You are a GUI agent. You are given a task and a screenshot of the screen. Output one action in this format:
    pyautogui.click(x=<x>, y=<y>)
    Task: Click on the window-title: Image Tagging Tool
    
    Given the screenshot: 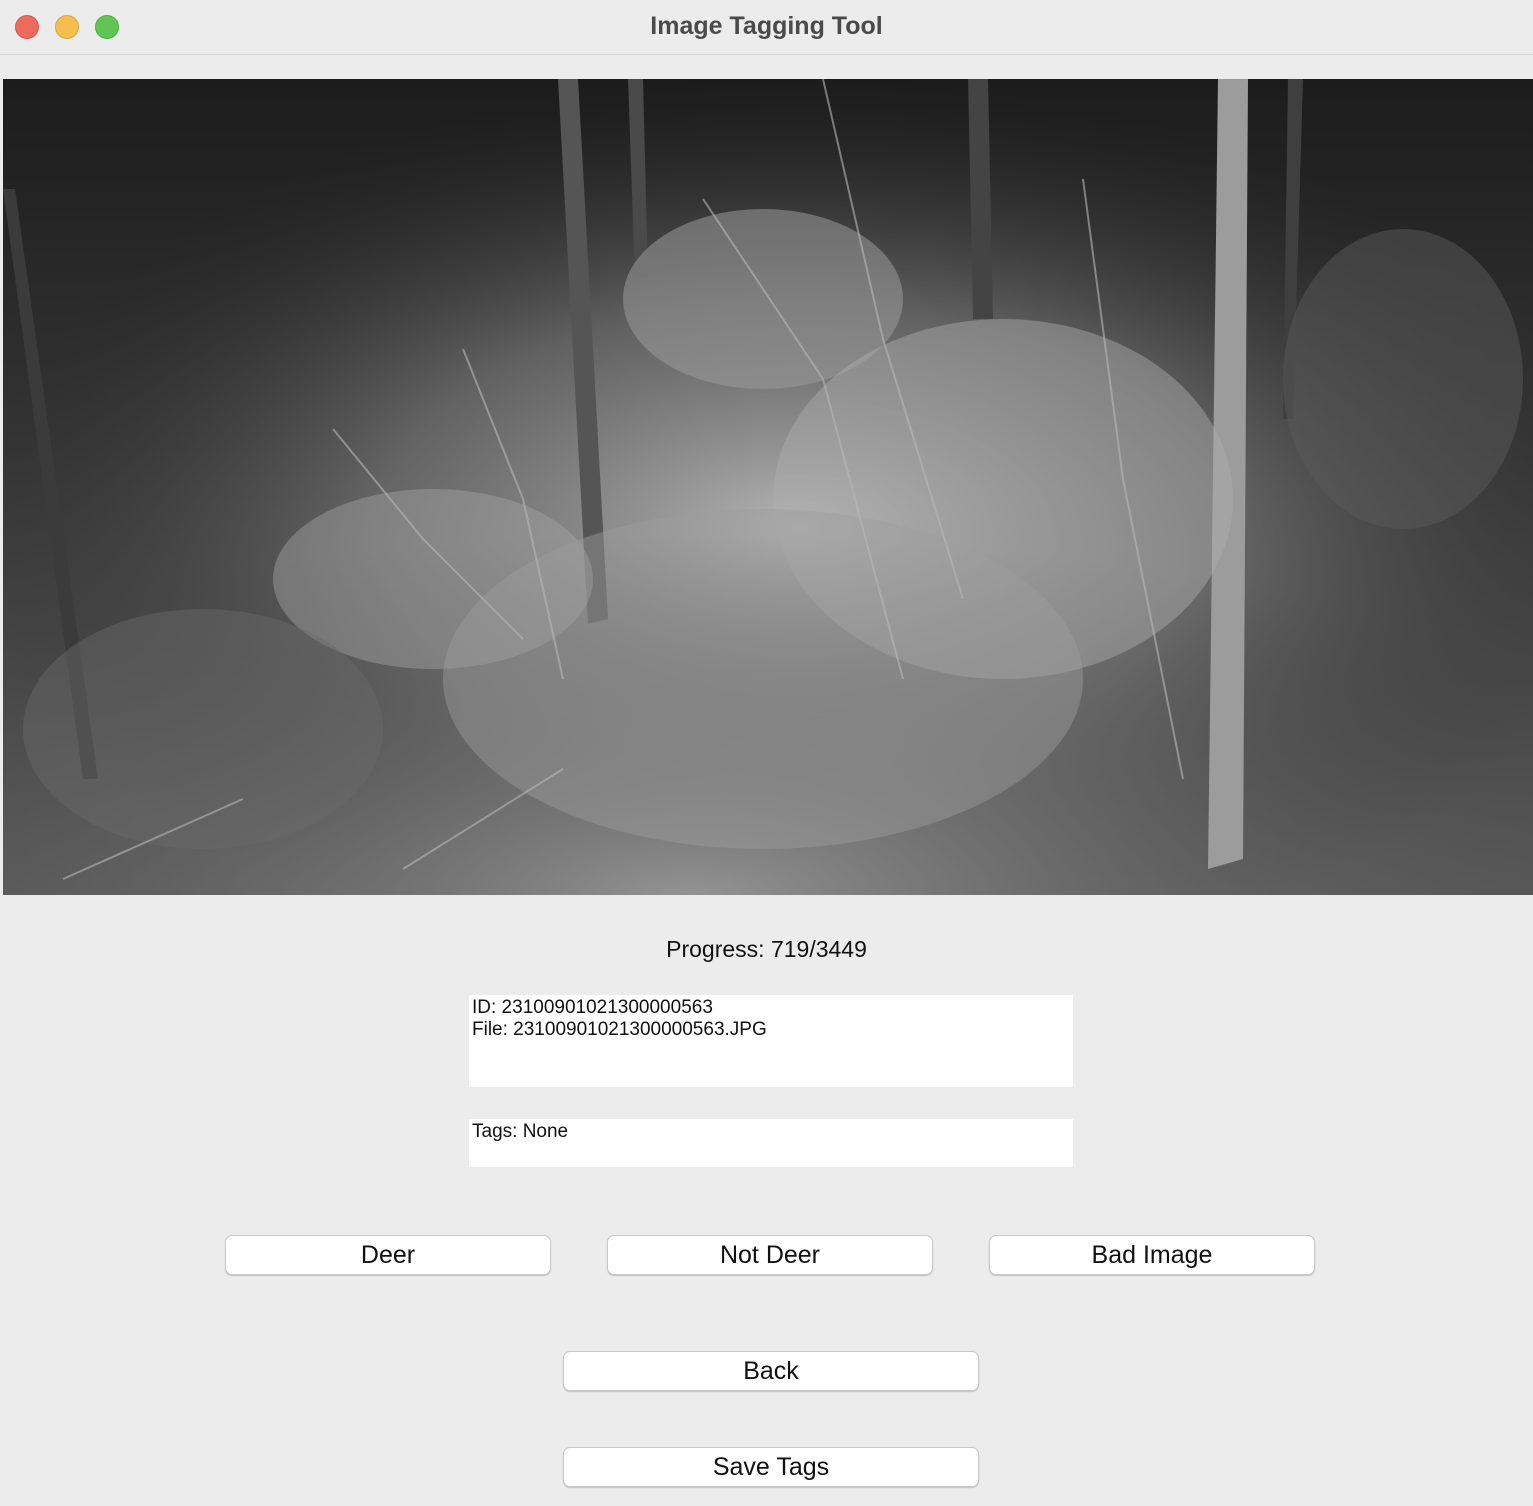 What is the action you would take?
    pyautogui.click(x=766, y=26)
    